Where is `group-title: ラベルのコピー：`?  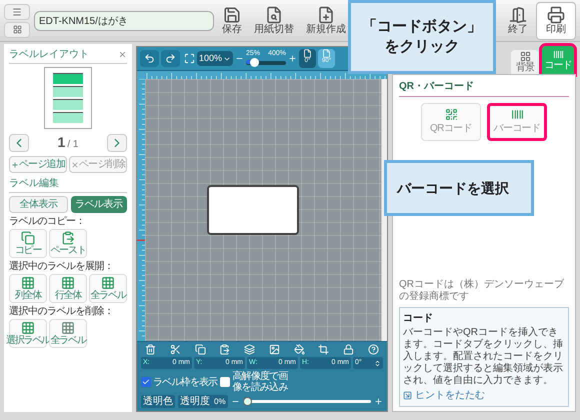
group-title: ラベルのコピー： is located at coordinates (47, 222).